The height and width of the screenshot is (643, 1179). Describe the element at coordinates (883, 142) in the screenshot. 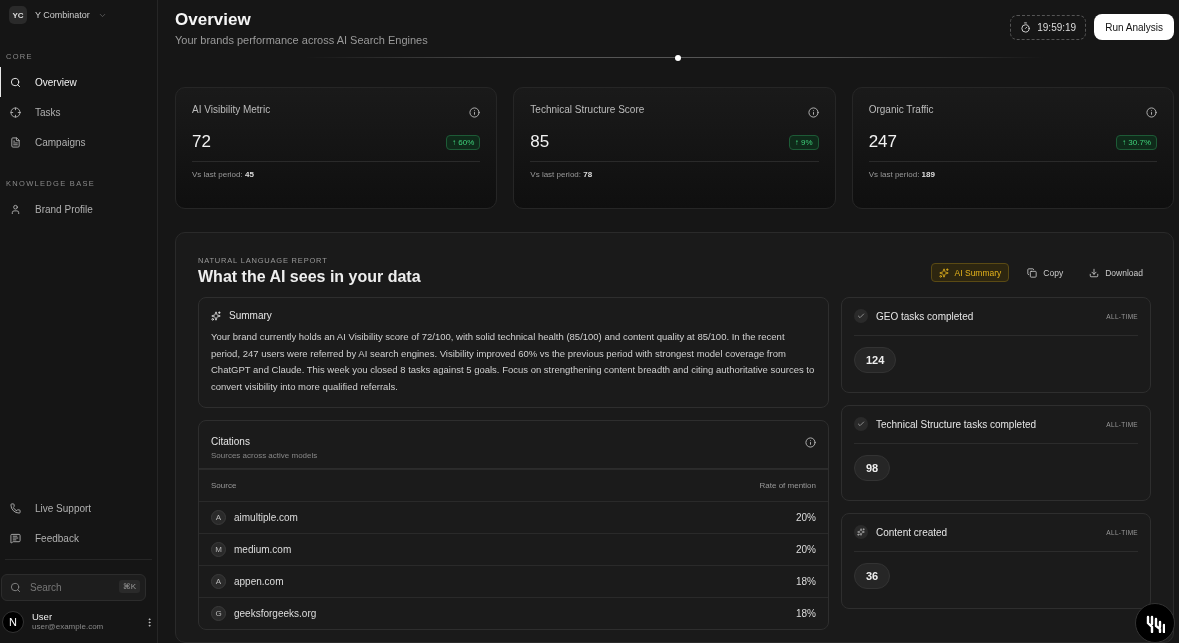

I see `metric-value: 247` at that location.